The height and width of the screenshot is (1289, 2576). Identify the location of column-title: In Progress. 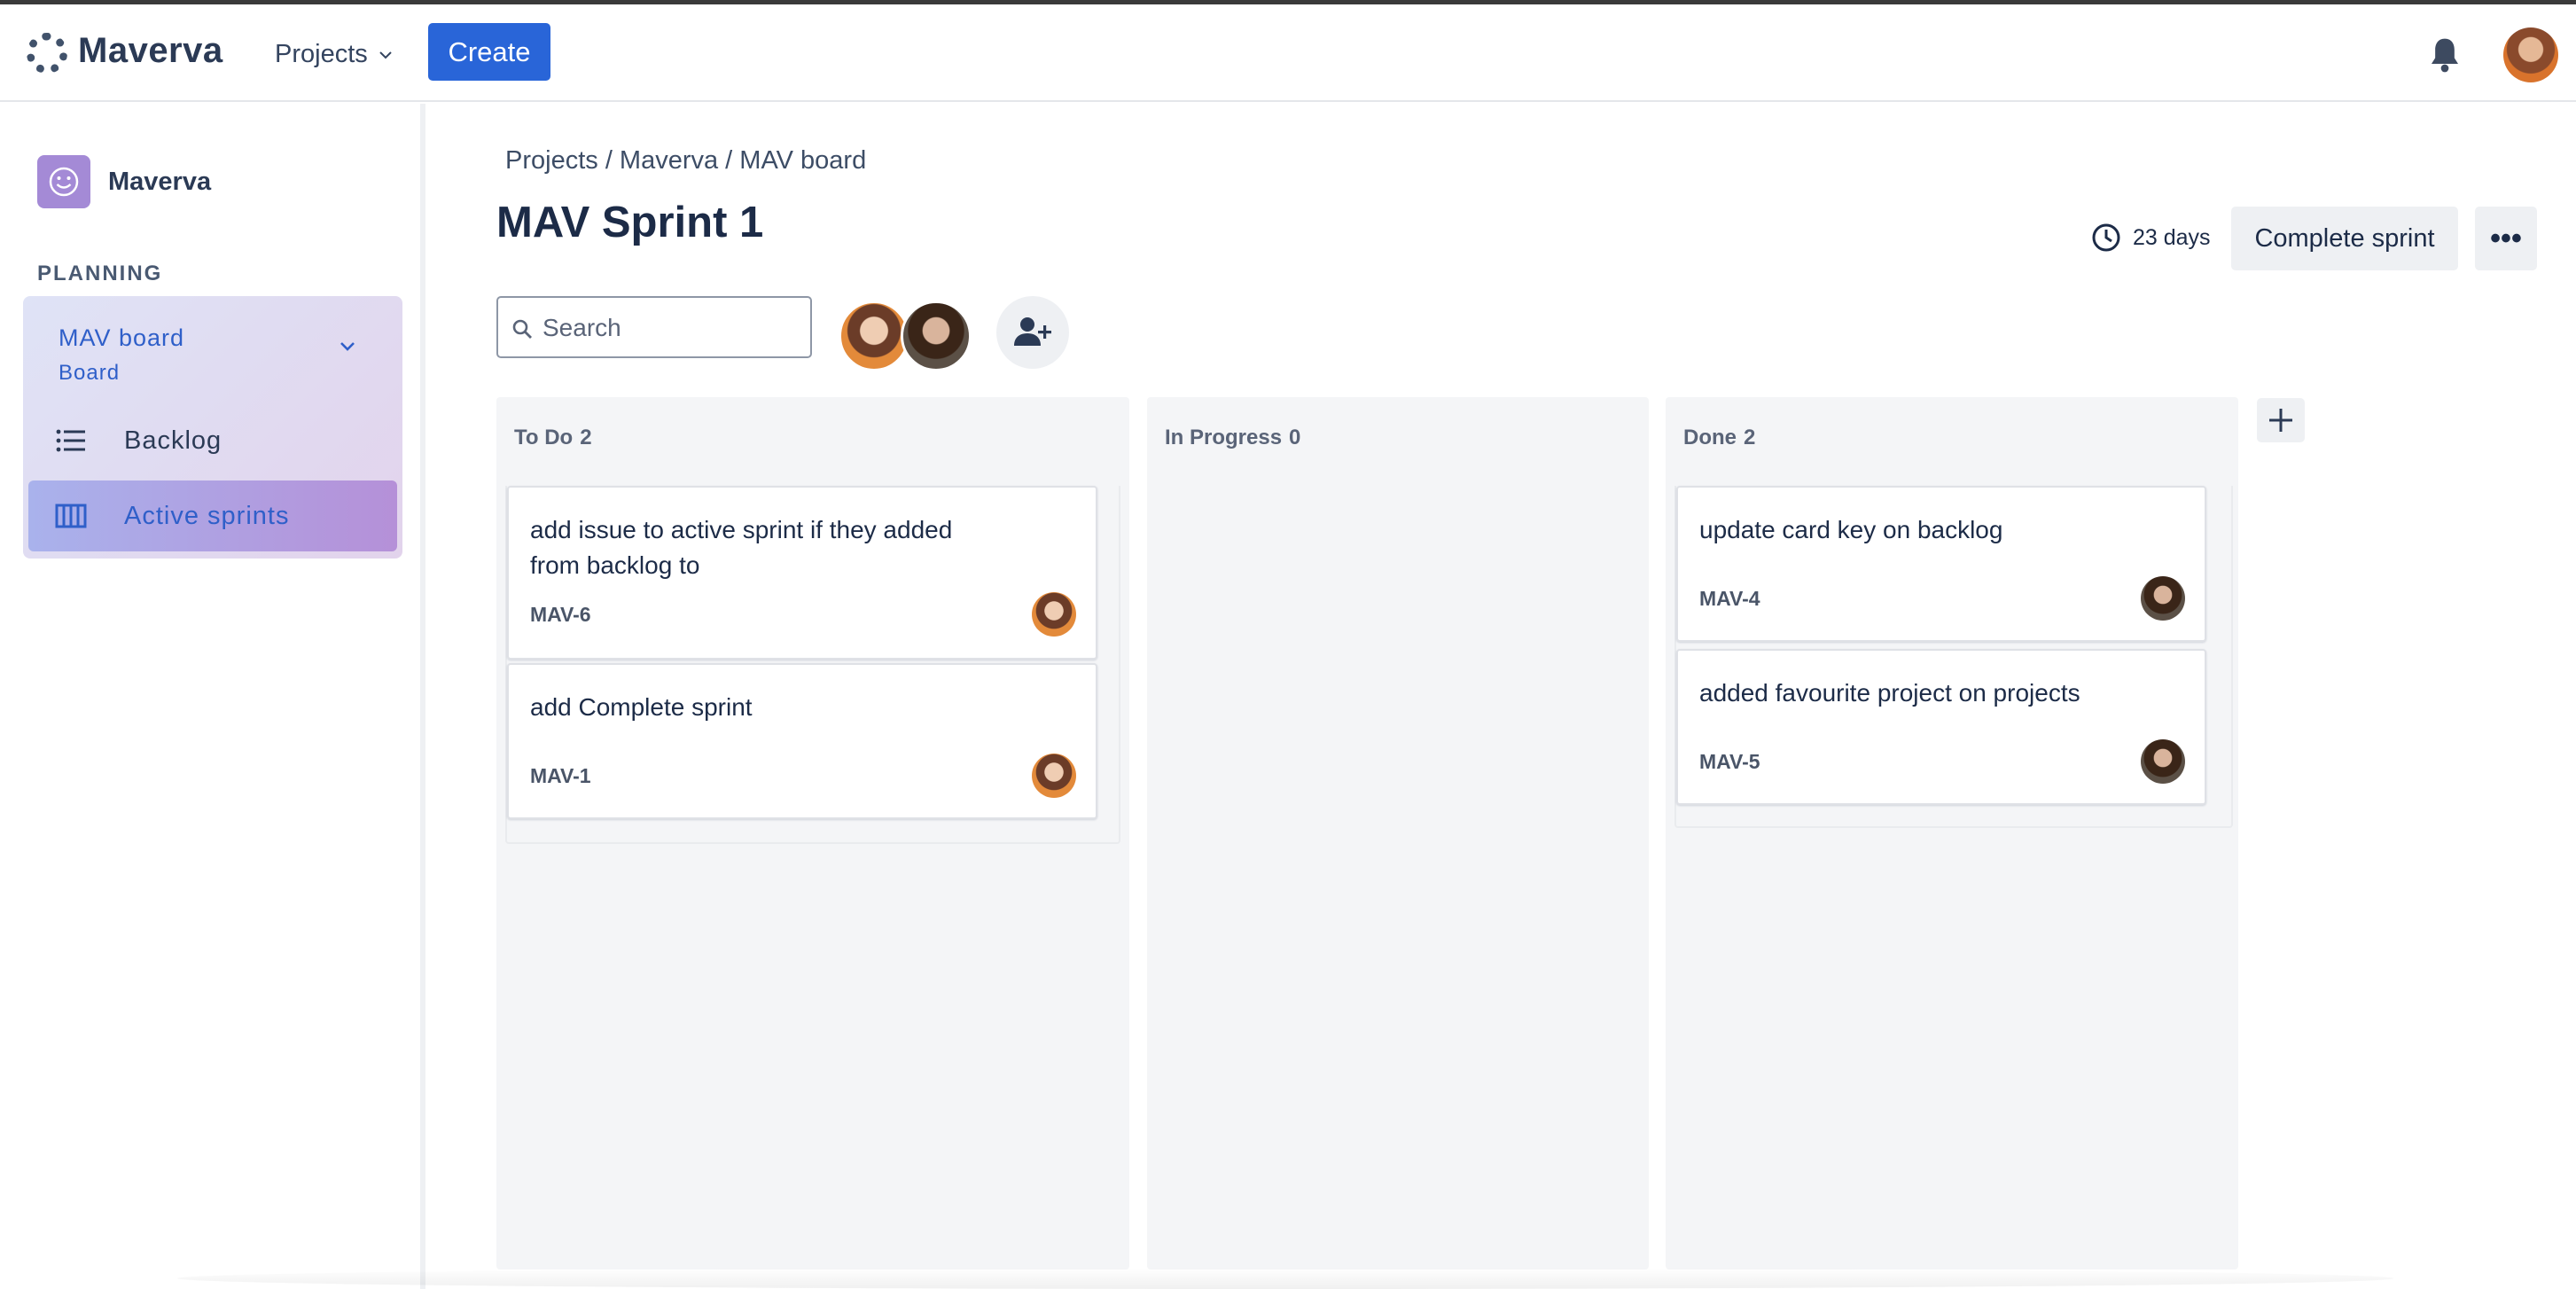
(1224, 438).